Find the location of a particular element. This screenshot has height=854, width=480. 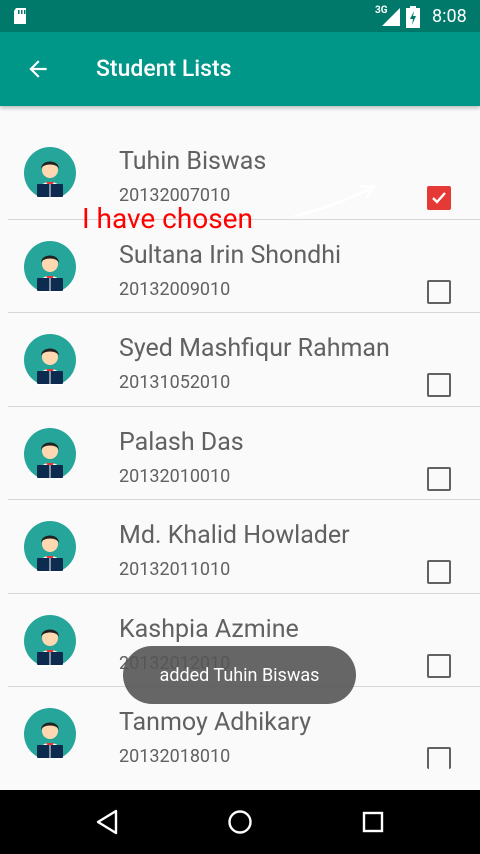

app-bar: Student Lists is located at coordinates (240, 69).